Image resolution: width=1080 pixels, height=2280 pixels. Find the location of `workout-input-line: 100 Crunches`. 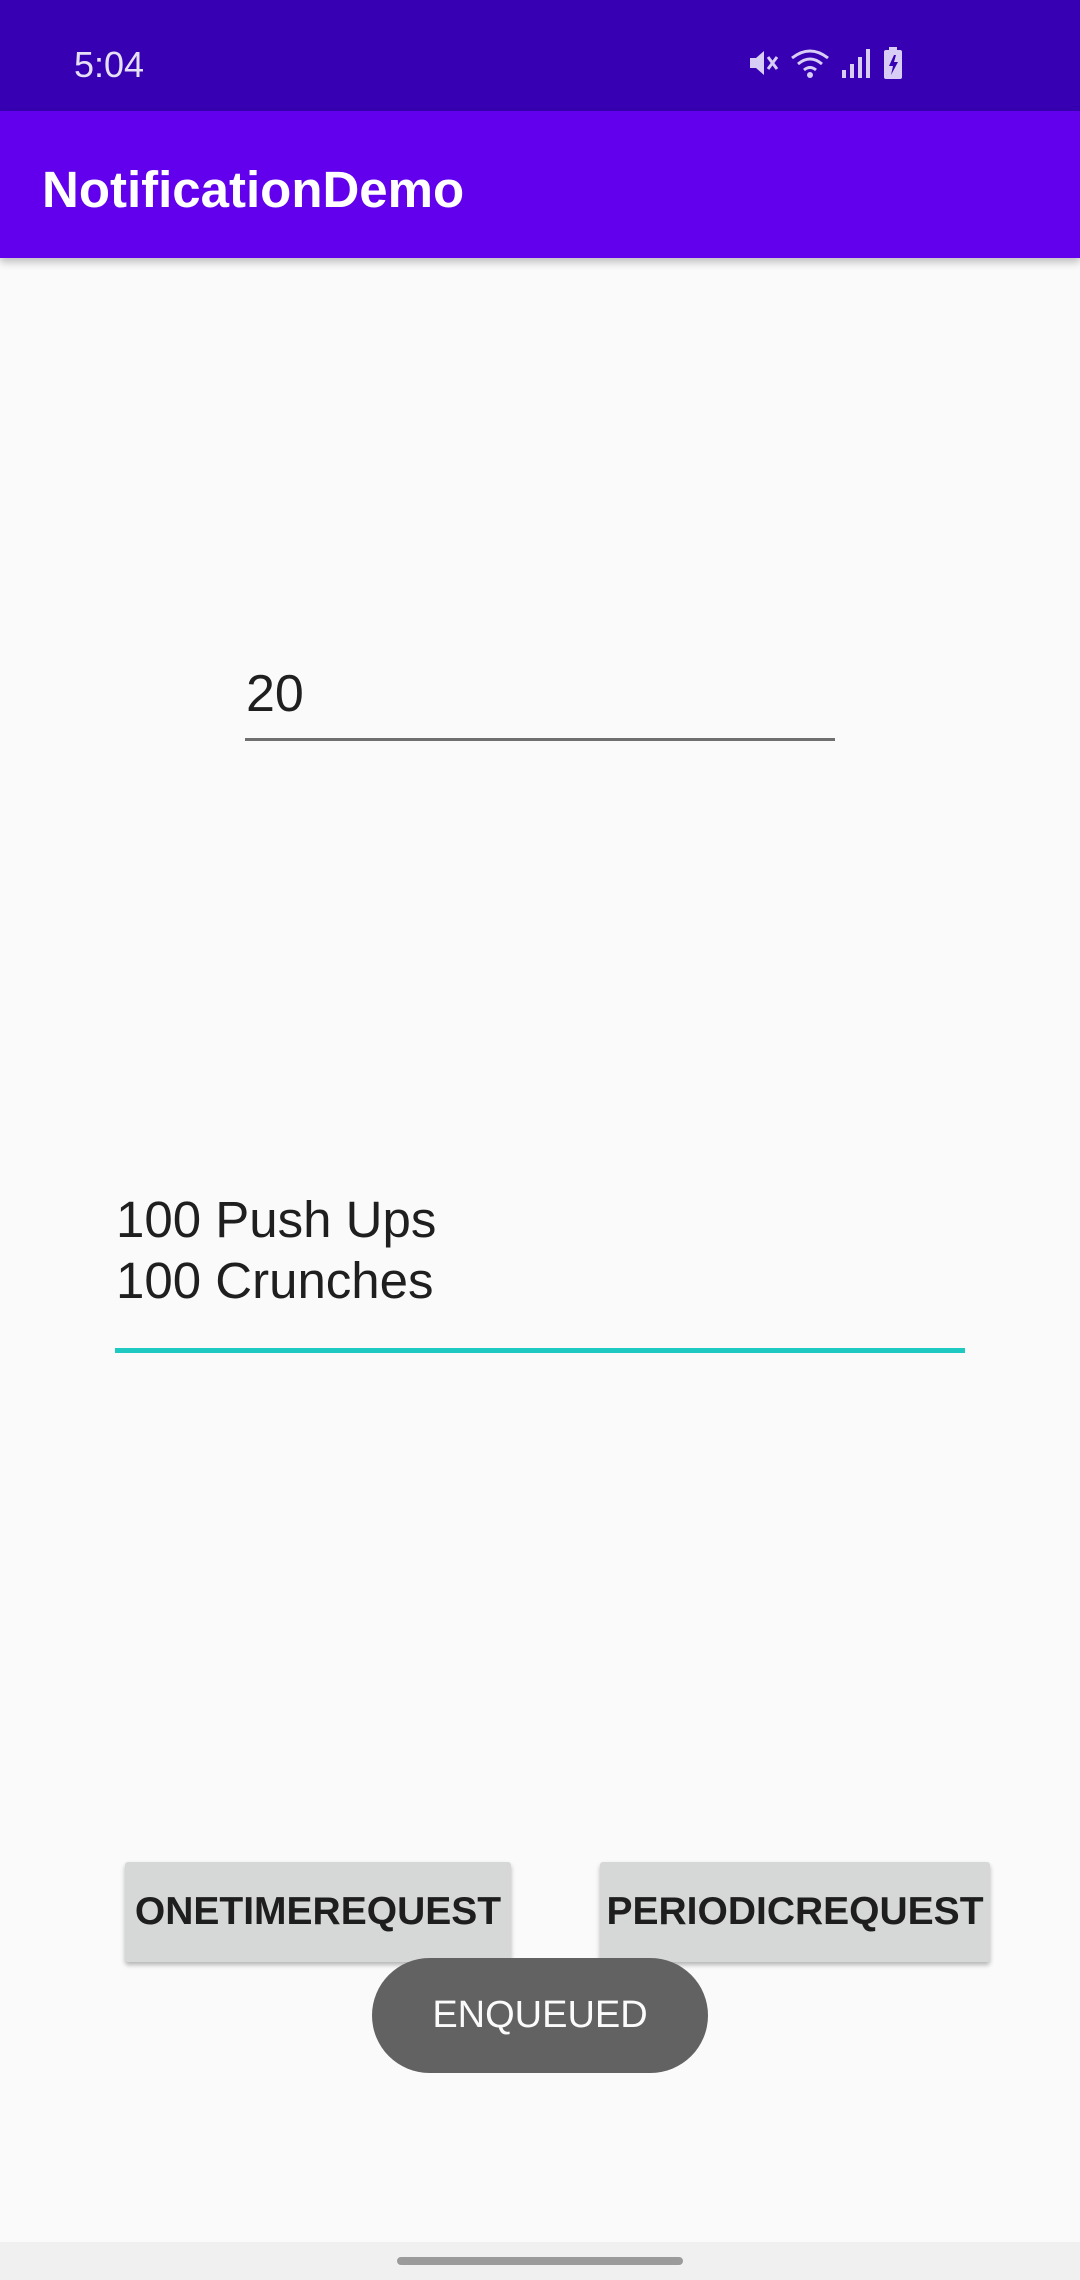

workout-input-line: 100 Crunches is located at coordinates (275, 1280).